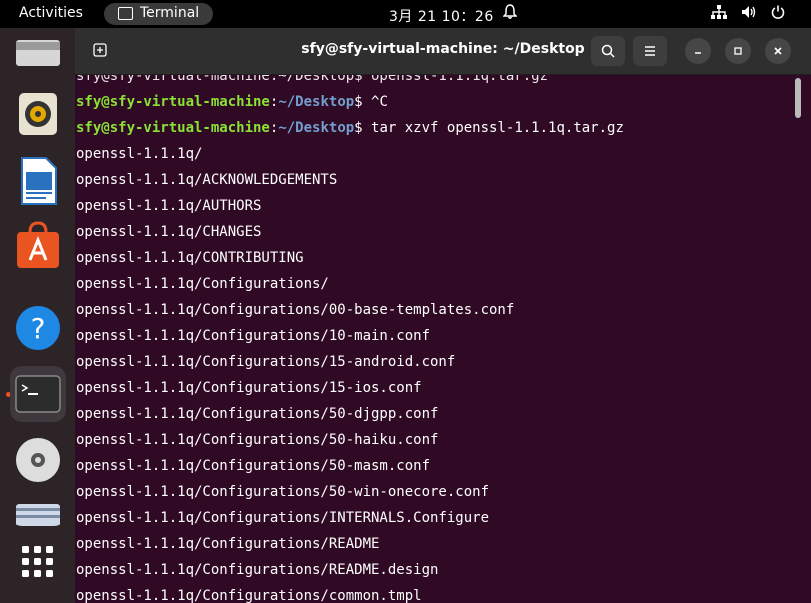 The width and height of the screenshot is (811, 603). Describe the element at coordinates (202, 284) in the screenshot. I see `terminal-output-line: openssl-1.1.1q/Configurations/` at that location.